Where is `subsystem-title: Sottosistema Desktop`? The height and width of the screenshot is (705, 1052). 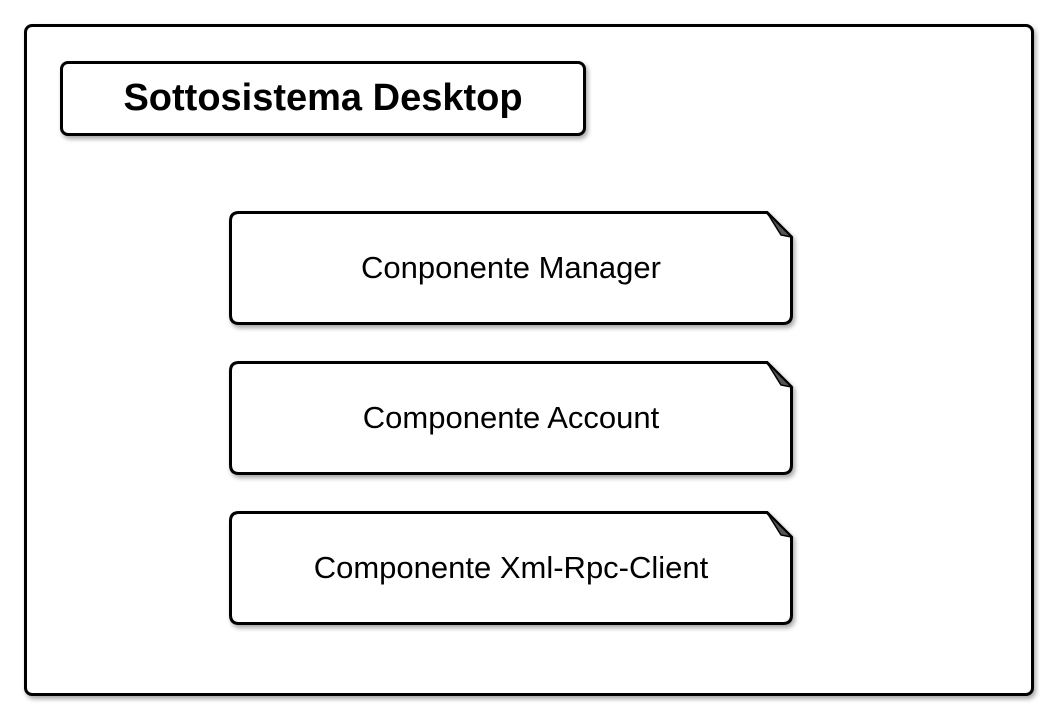 subsystem-title: Sottosistema Desktop is located at coordinates (323, 98).